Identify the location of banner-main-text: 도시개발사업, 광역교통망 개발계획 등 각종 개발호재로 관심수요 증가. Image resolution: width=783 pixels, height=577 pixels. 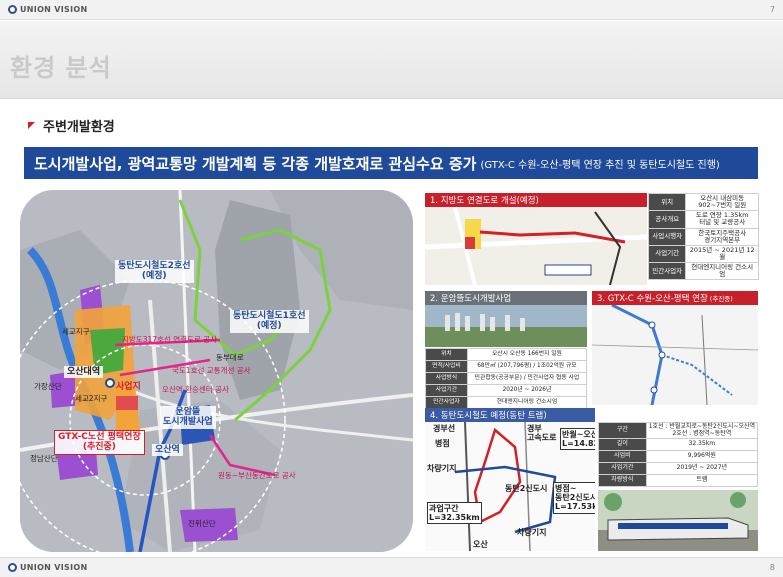
(255, 163).